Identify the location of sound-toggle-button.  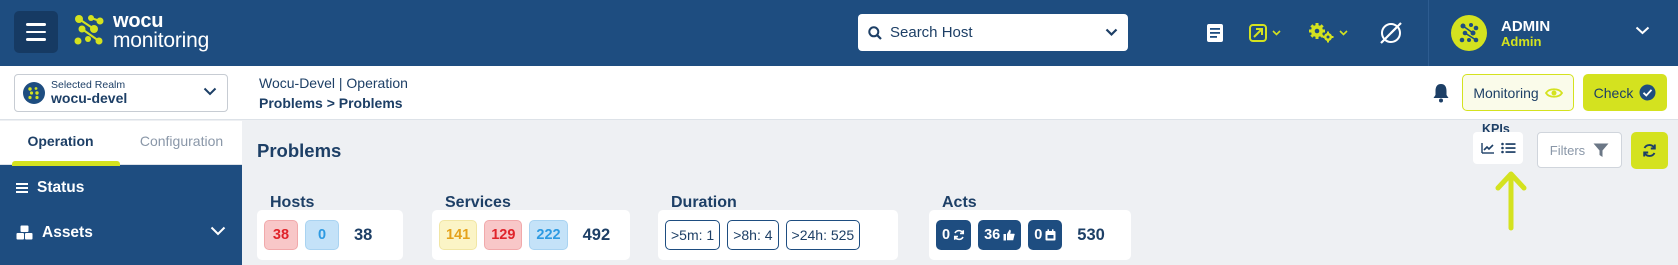
(1391, 33).